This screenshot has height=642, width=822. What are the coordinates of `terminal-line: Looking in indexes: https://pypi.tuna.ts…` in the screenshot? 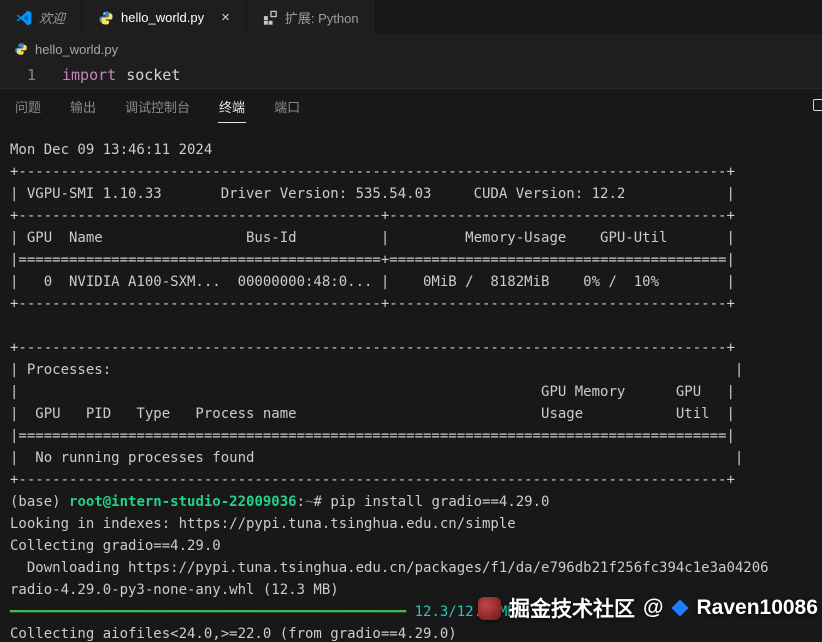 It's located at (263, 524).